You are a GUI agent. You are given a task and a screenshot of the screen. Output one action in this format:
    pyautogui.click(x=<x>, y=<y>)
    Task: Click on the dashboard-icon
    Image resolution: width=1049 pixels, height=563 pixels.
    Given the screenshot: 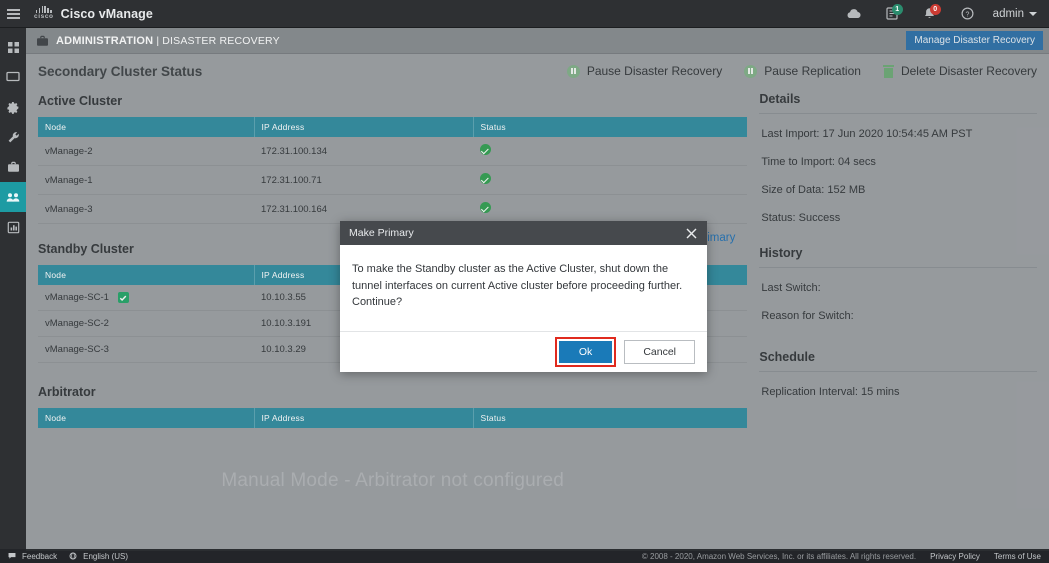 What is the action you would take?
    pyautogui.click(x=13, y=47)
    